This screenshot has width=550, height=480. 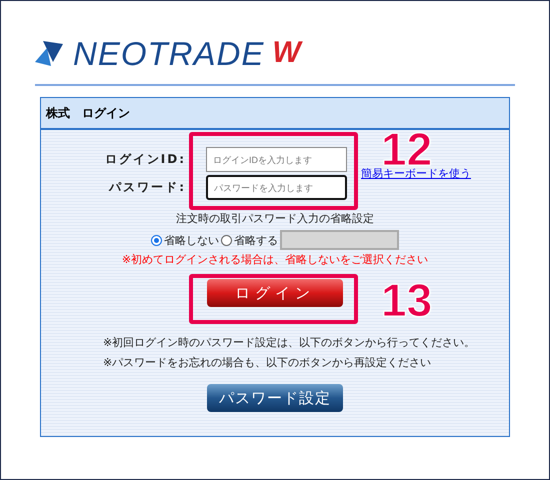 I want to click on input-field: パスワードを入力します, so click(x=276, y=187).